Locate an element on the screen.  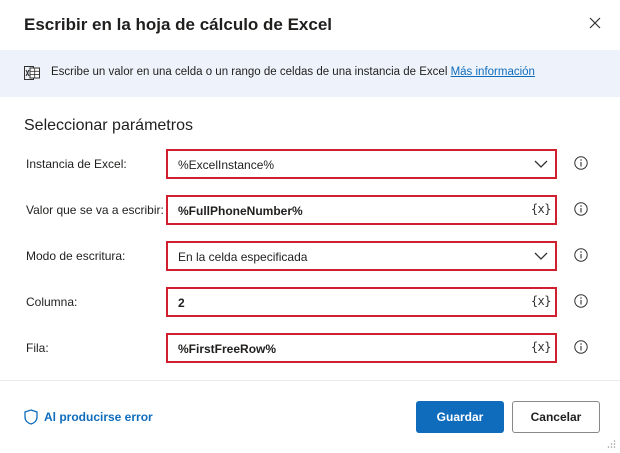
field-row-row: Fila: %FirstFreeRow% {x} is located at coordinates (310, 348).